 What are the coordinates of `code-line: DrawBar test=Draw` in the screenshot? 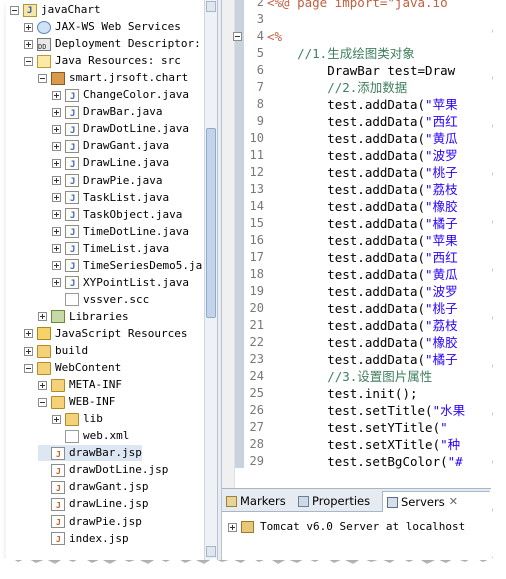 It's located at (361, 70).